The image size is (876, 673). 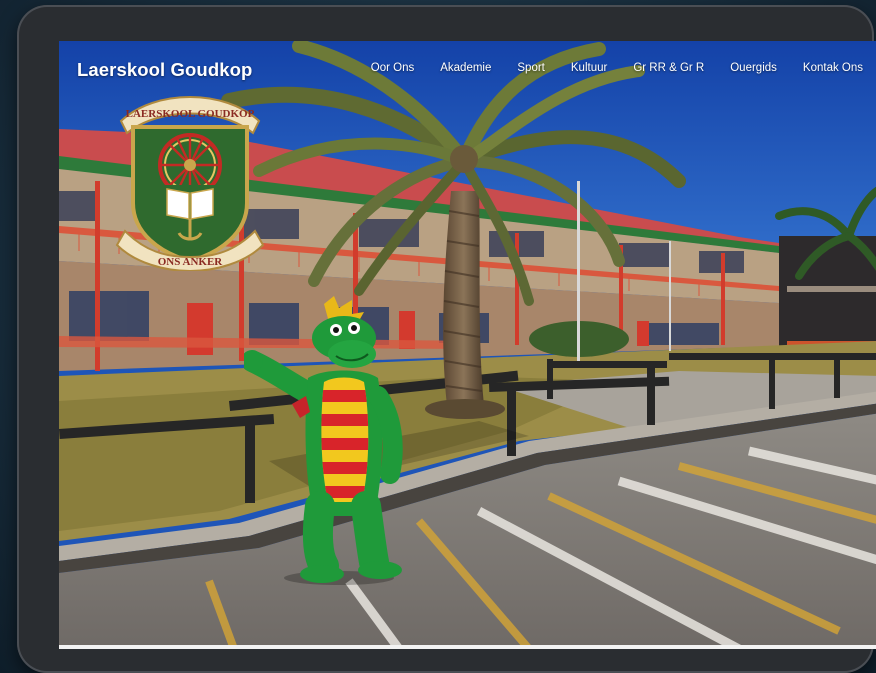 I want to click on nav-item-oor-ons: Oor Ons, so click(x=392, y=68).